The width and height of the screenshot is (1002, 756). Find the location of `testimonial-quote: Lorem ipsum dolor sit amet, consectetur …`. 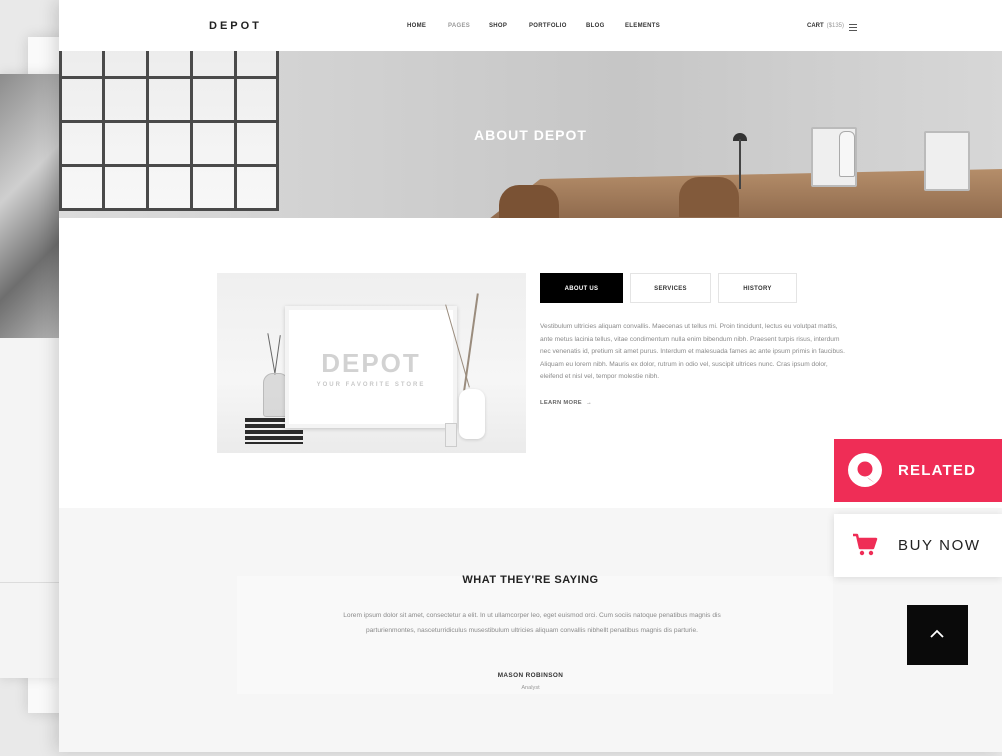

testimonial-quote: Lorem ipsum dolor sit amet, consectetur … is located at coordinates (532, 623).